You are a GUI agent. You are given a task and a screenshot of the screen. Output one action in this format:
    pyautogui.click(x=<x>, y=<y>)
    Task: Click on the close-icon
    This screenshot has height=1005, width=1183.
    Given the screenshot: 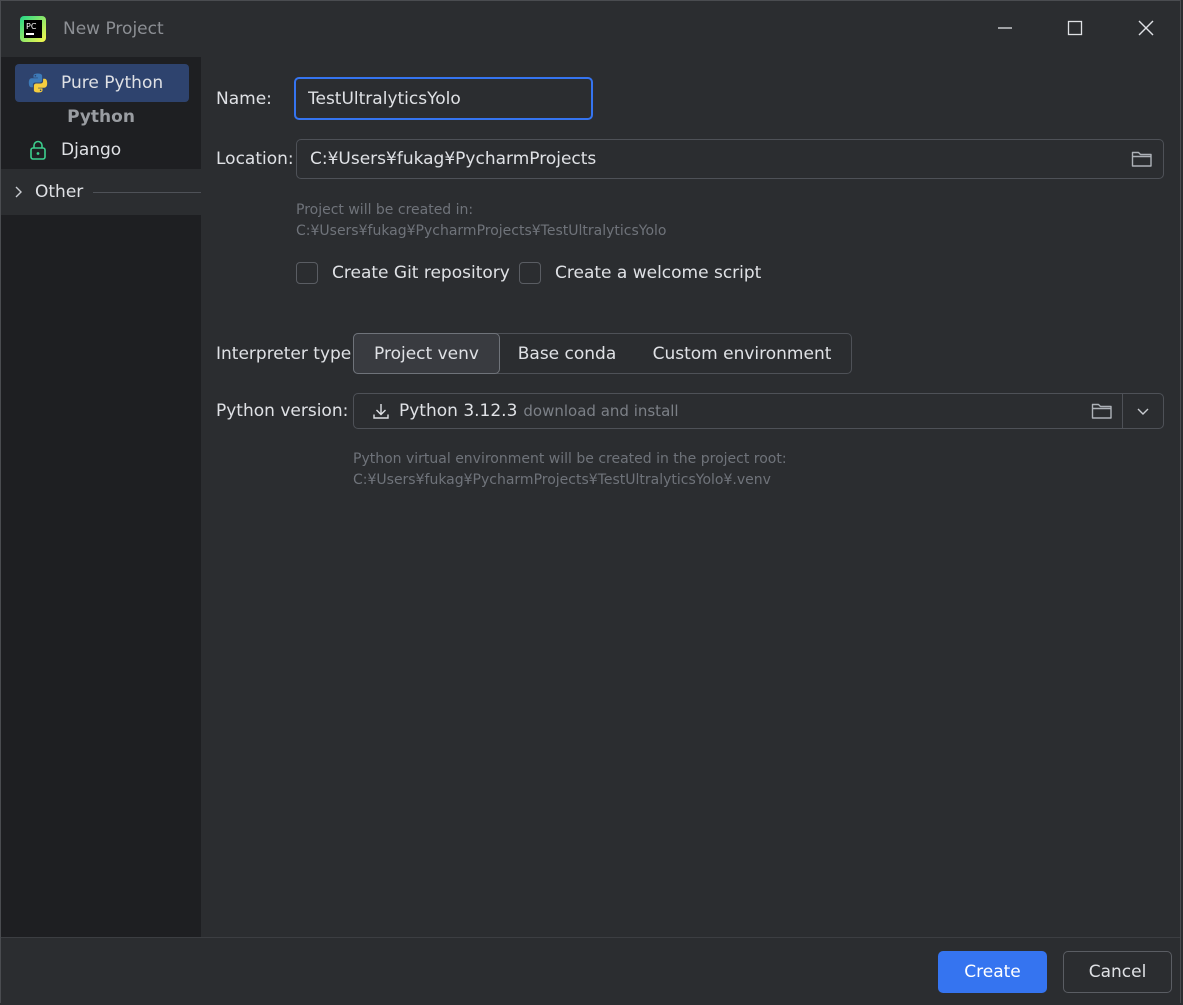 What is the action you would take?
    pyautogui.click(x=1146, y=28)
    